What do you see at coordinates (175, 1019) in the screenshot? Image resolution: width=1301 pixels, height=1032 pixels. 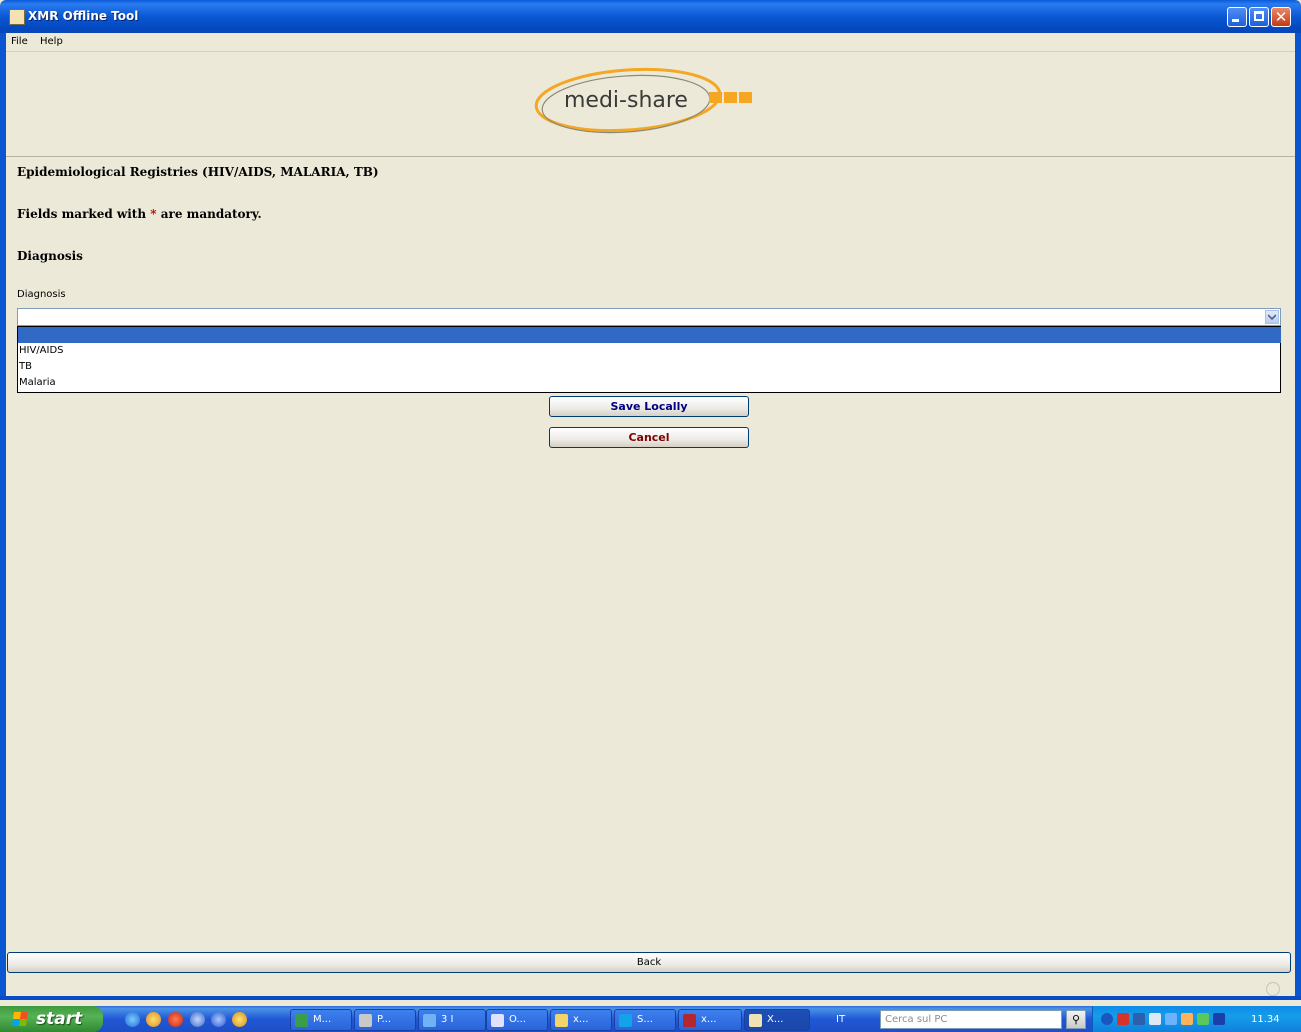 I see `acrobat-icon` at bounding box center [175, 1019].